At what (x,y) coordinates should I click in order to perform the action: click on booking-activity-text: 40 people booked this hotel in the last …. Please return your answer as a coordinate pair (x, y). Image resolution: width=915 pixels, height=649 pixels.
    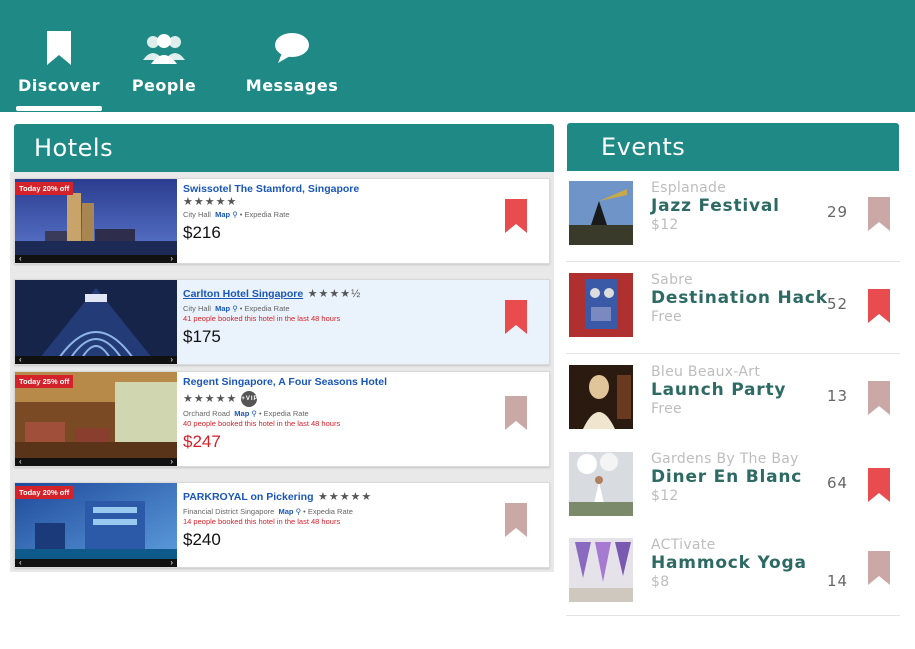
    Looking at the image, I should click on (262, 423).